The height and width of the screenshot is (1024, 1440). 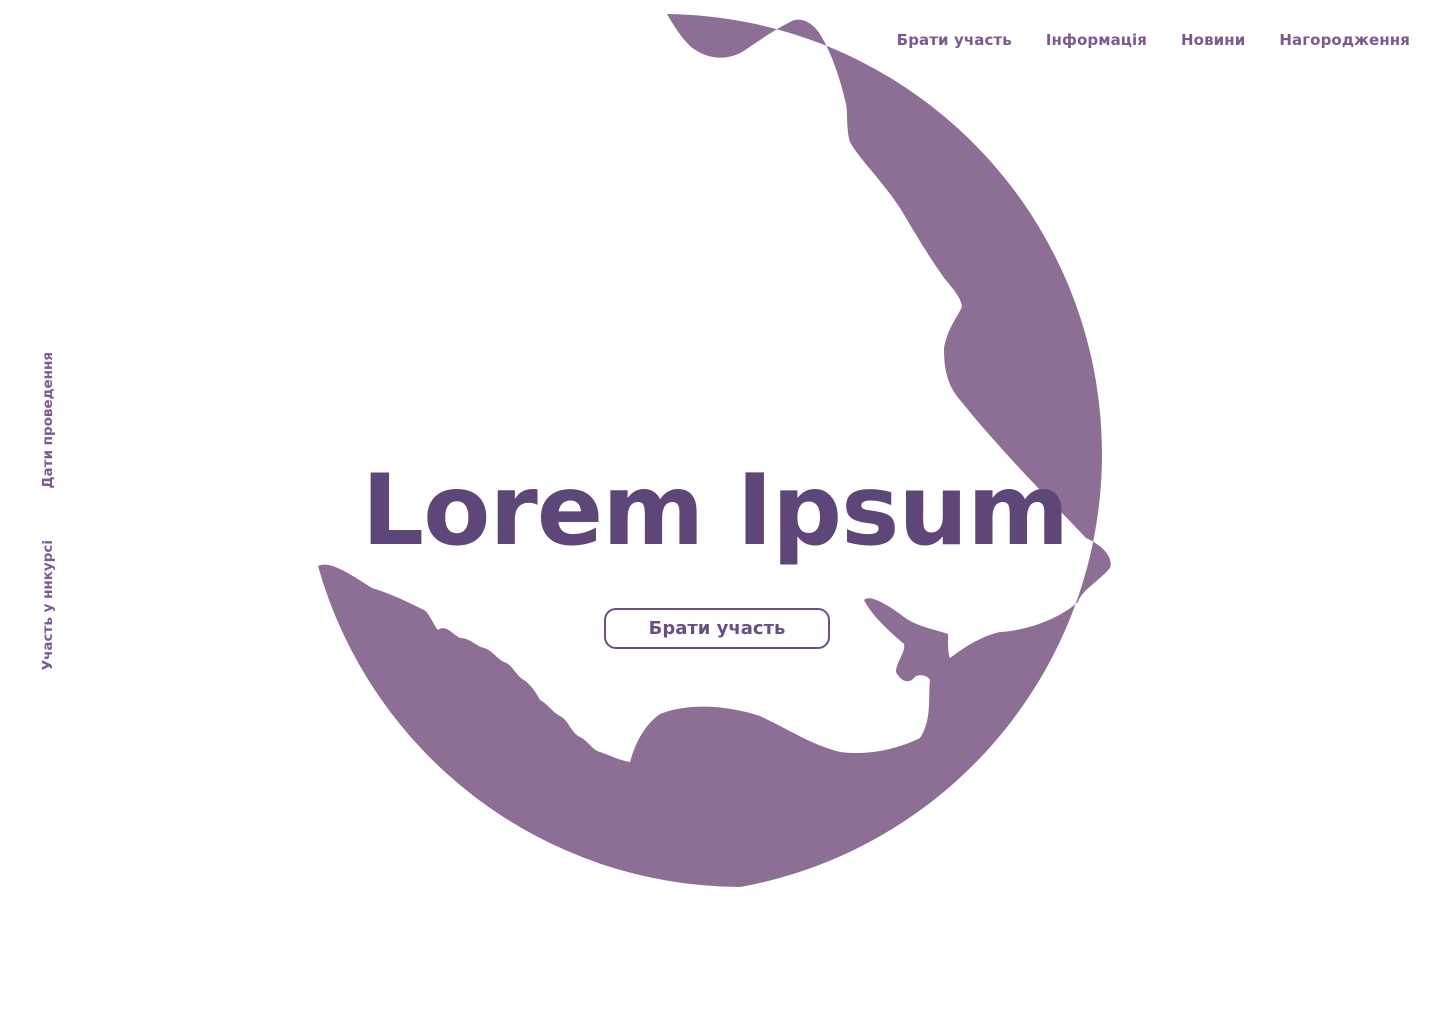 I want to click on hero-title: Lorem Ipsum, so click(x=715, y=511).